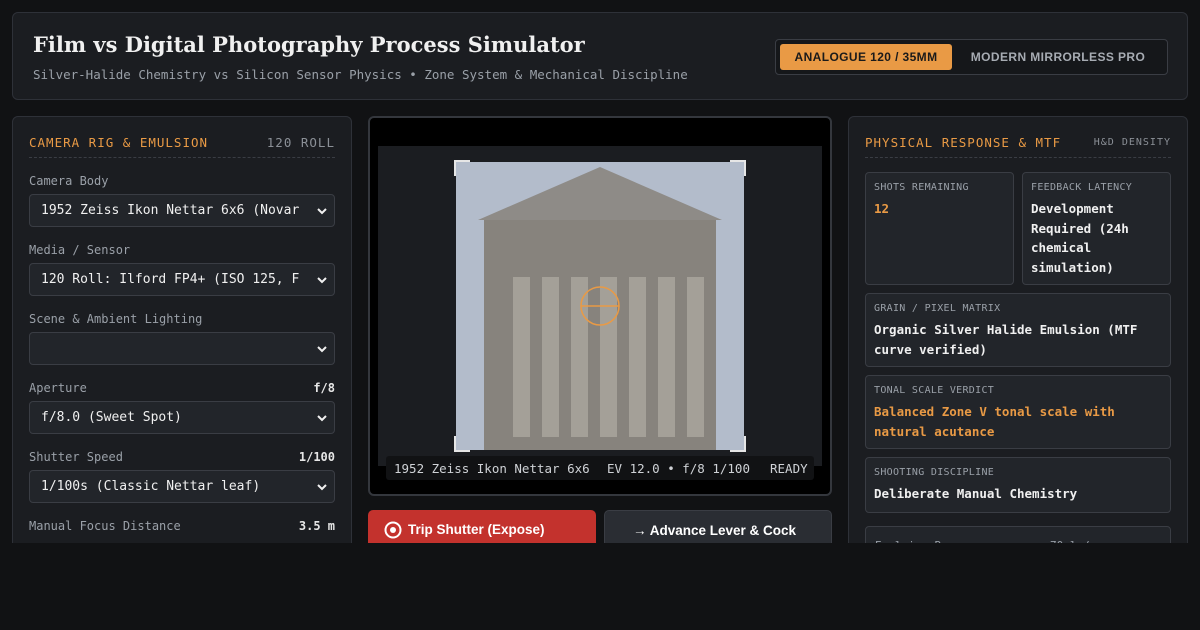 The image size is (1200, 630). I want to click on shutter-speed-readout: 1/100, so click(316, 457).